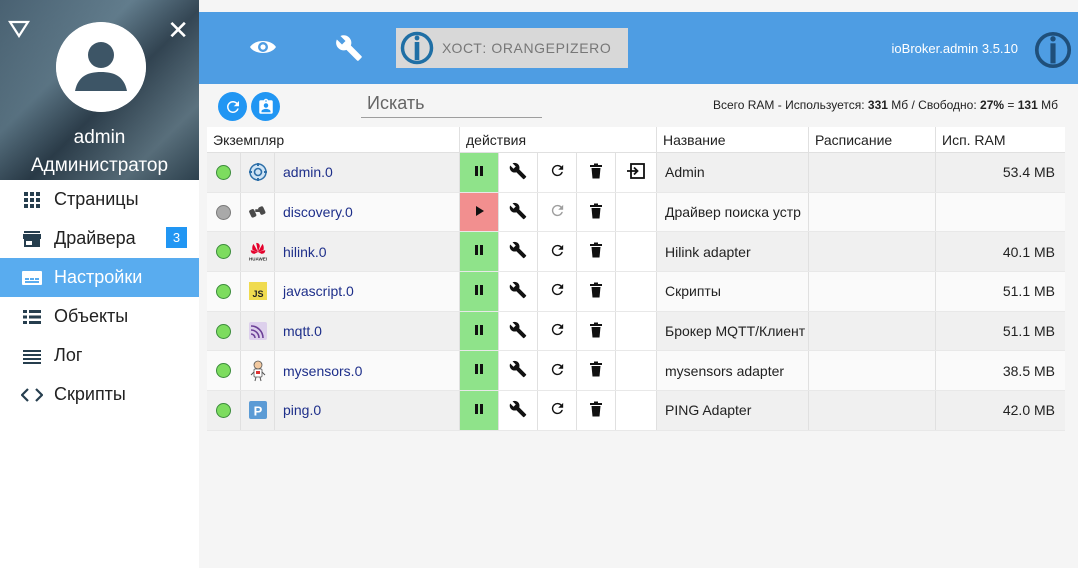 The height and width of the screenshot is (568, 1078). I want to click on iobroker-logo-icon, so click(417, 48).